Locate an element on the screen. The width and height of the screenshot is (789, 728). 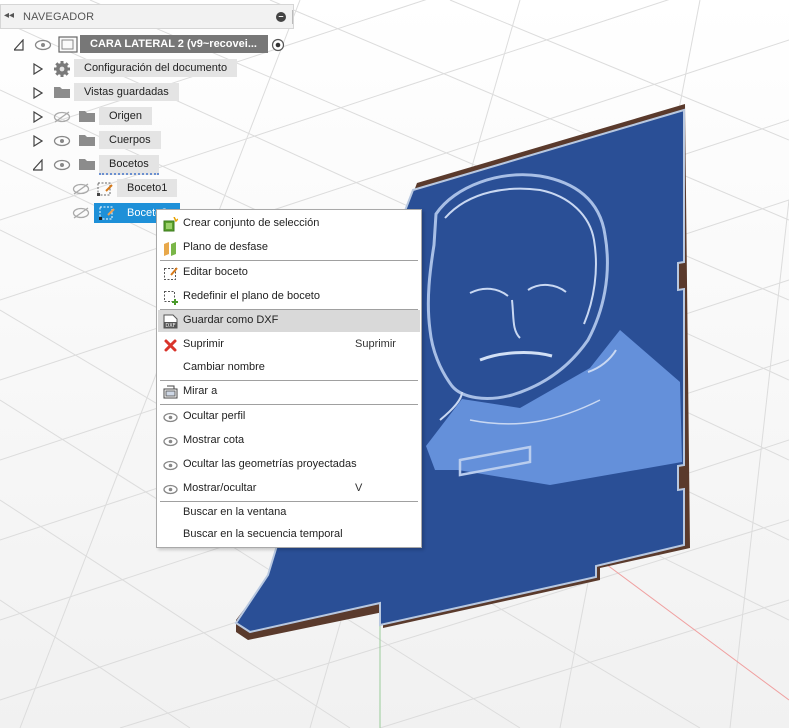
menu-item-hide-projected-geometry: Ocultar las geometrías proyectadas is located at coordinates (289, 465).